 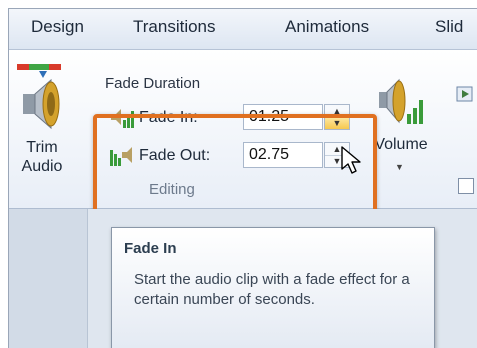 I want to click on playback-option-checkbox, so click(x=466, y=186).